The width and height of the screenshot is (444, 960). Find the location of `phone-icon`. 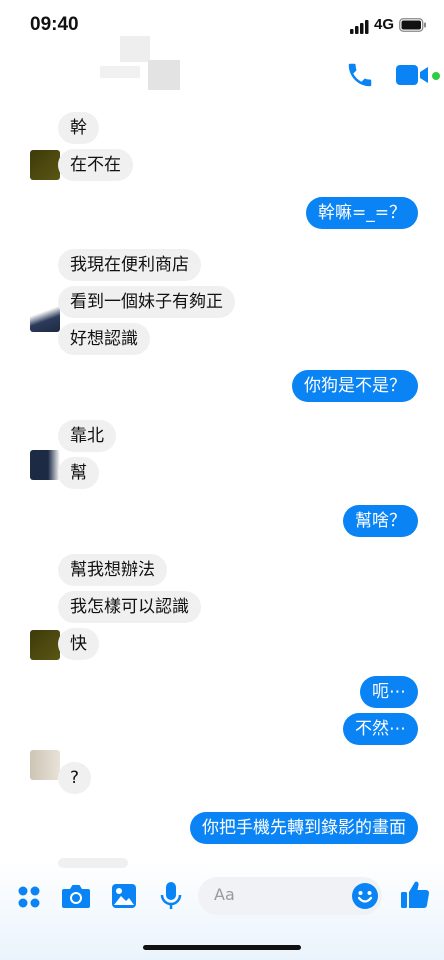

phone-icon is located at coordinates (360, 75).